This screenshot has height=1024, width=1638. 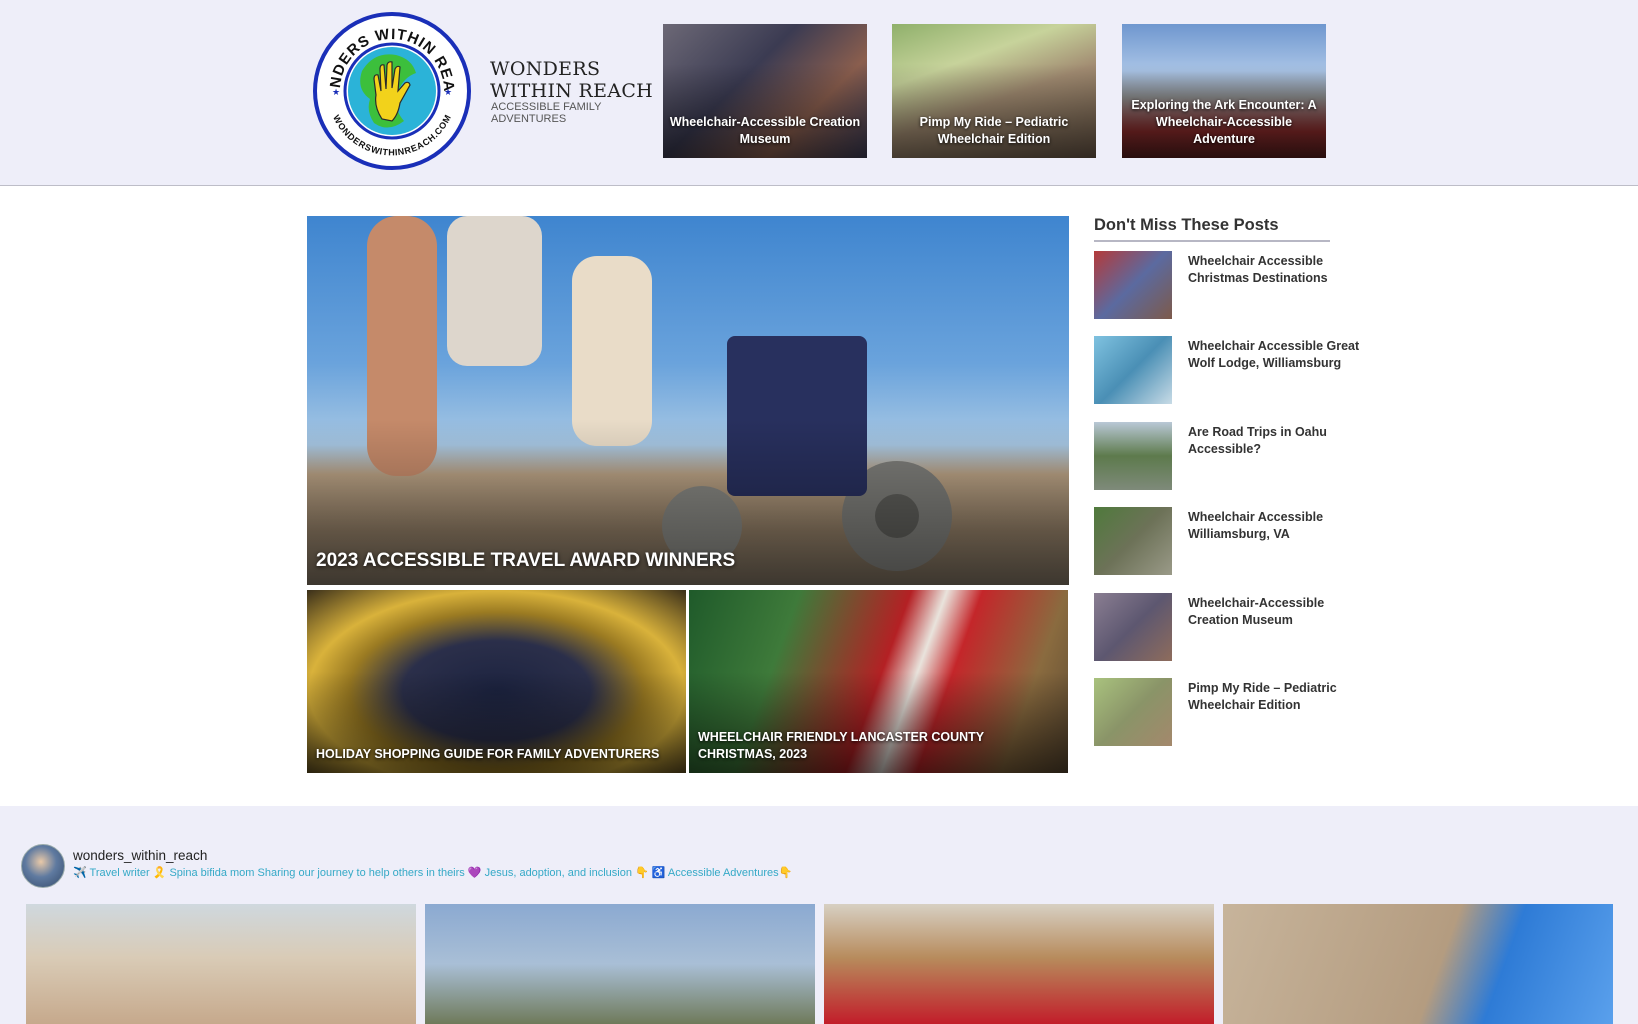 I want to click on site-tagline: ACCESSIBLE FAMILY ADVENTURES, so click(x=546, y=113).